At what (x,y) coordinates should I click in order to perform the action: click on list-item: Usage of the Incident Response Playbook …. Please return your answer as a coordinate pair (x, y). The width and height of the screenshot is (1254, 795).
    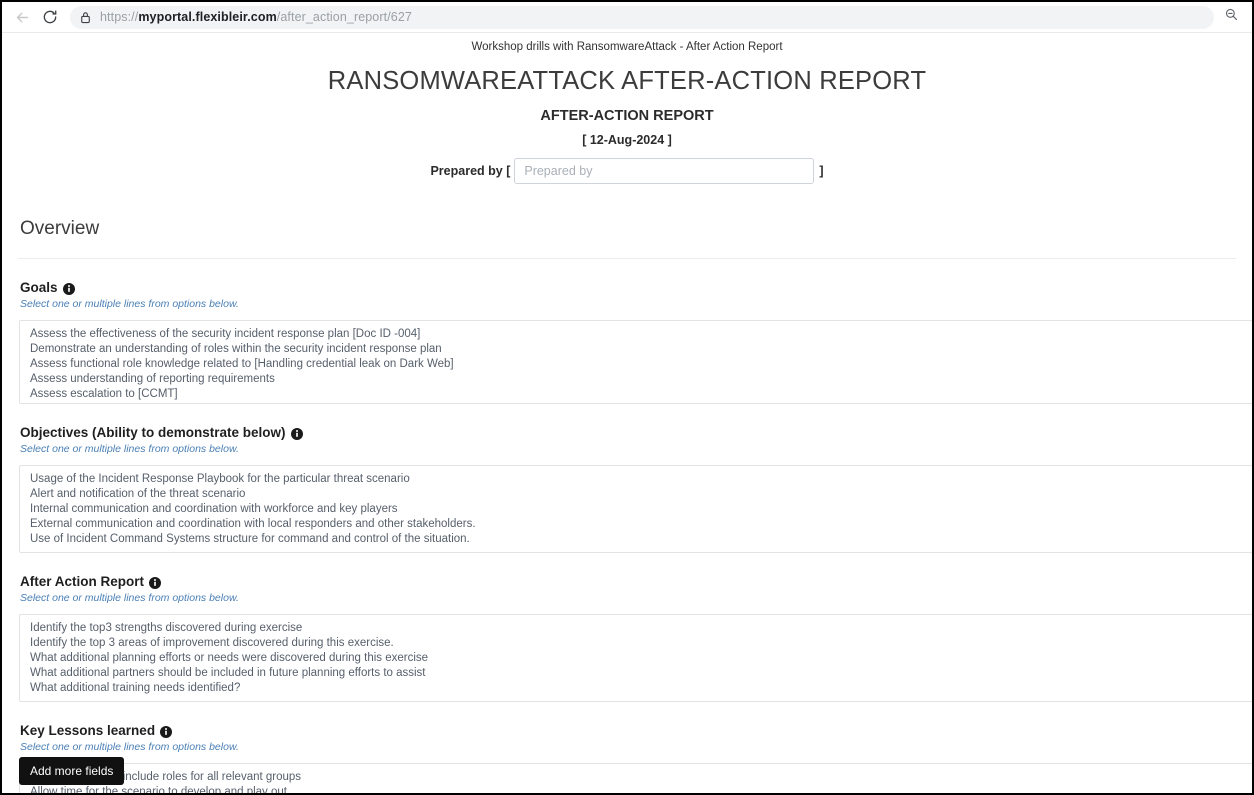
    Looking at the image, I should click on (636, 479).